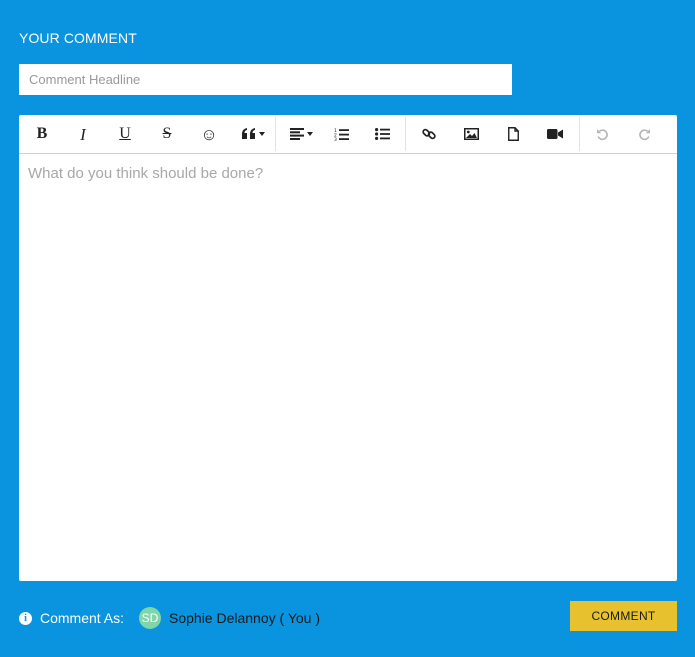  I want to click on section-title: YOUR COMMENT, so click(78, 38).